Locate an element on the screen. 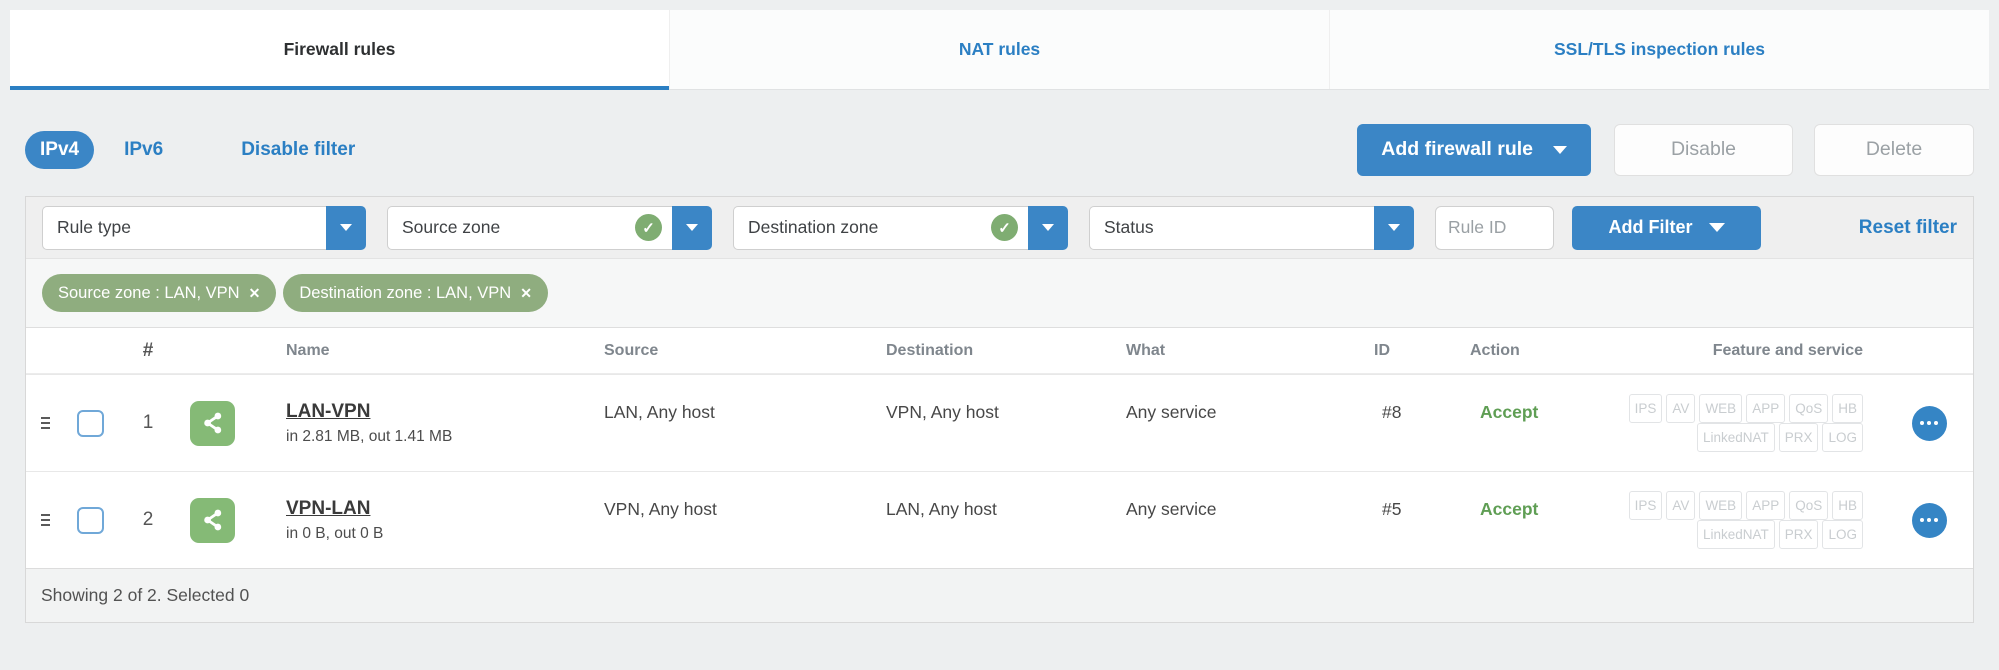  delete-button: Delete is located at coordinates (1894, 149).